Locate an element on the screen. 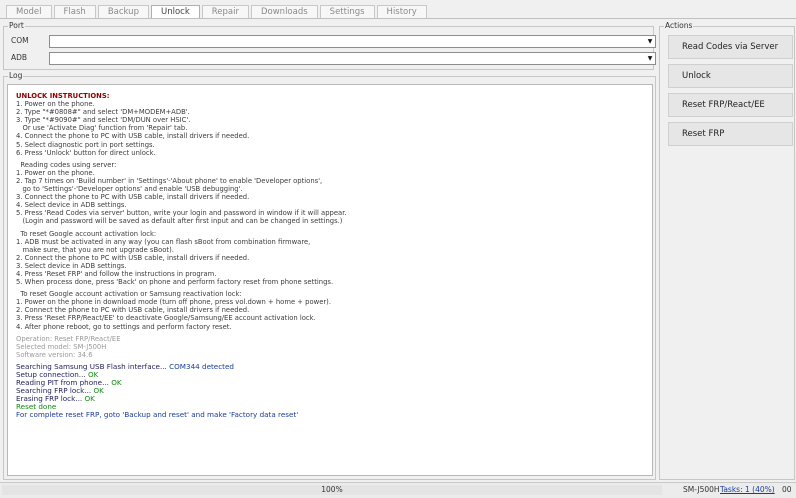  status-model: SM-J500H is located at coordinates (701, 489).